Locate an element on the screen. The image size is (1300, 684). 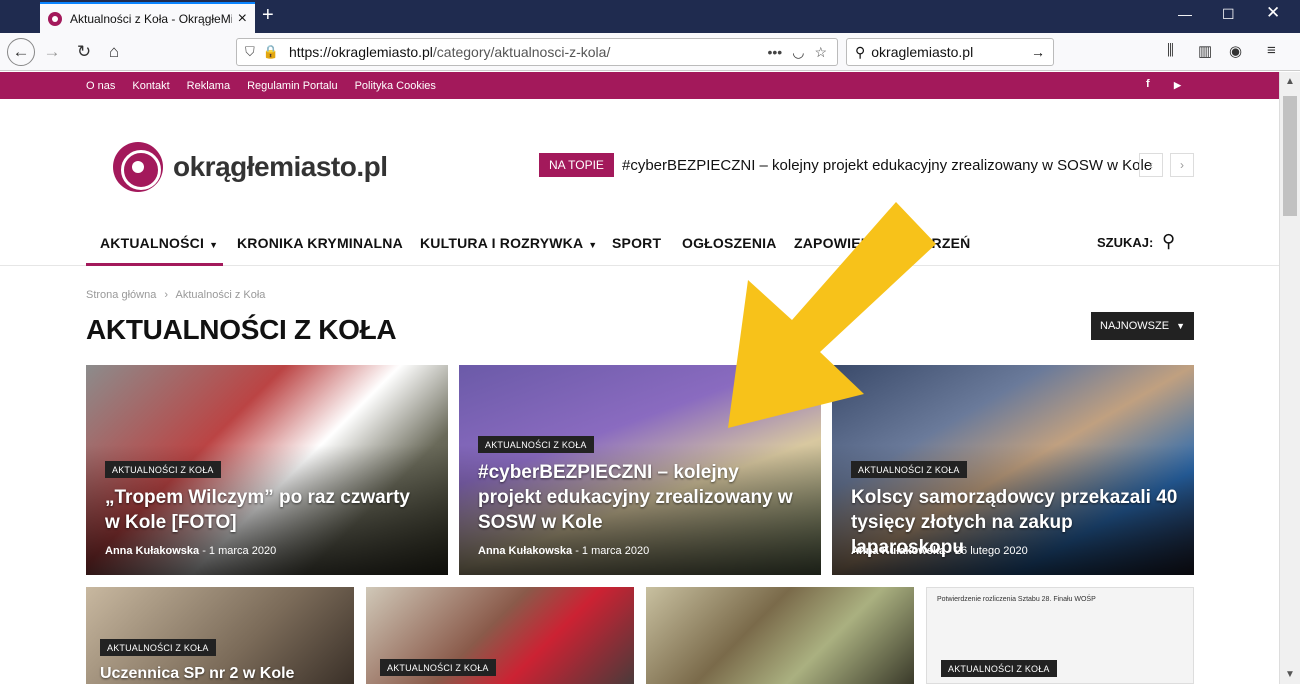
article-card: AKTUALNOŚCI Z KOŁA is located at coordinates (500, 635).